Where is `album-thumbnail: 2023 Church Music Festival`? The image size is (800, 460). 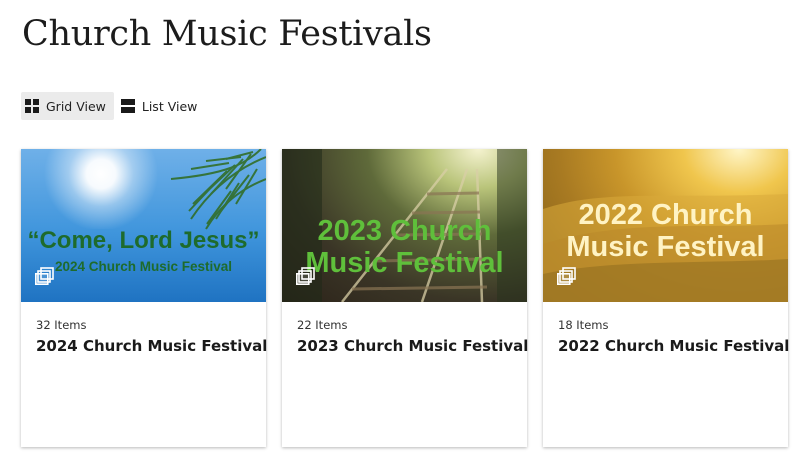 album-thumbnail: 2023 Church Music Festival is located at coordinates (404, 225).